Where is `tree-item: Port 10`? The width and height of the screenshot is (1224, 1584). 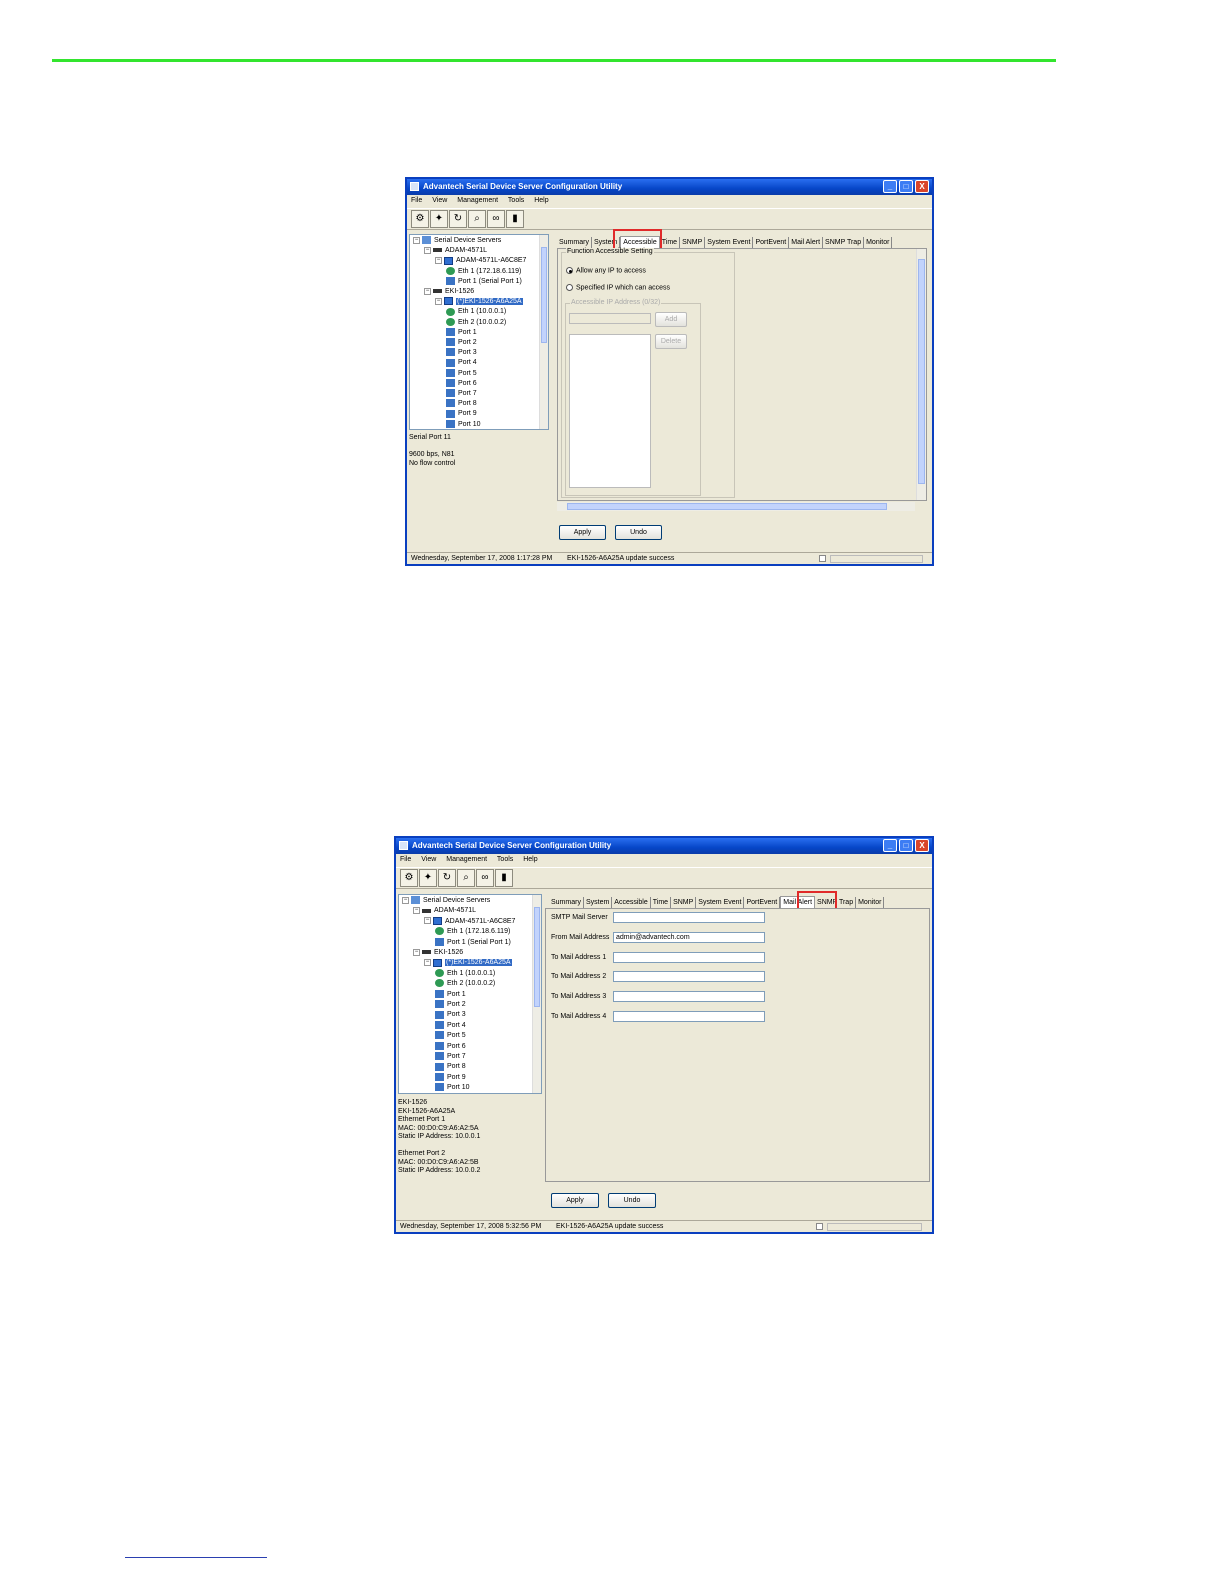
tree-item: Port 10 is located at coordinates (463, 424).